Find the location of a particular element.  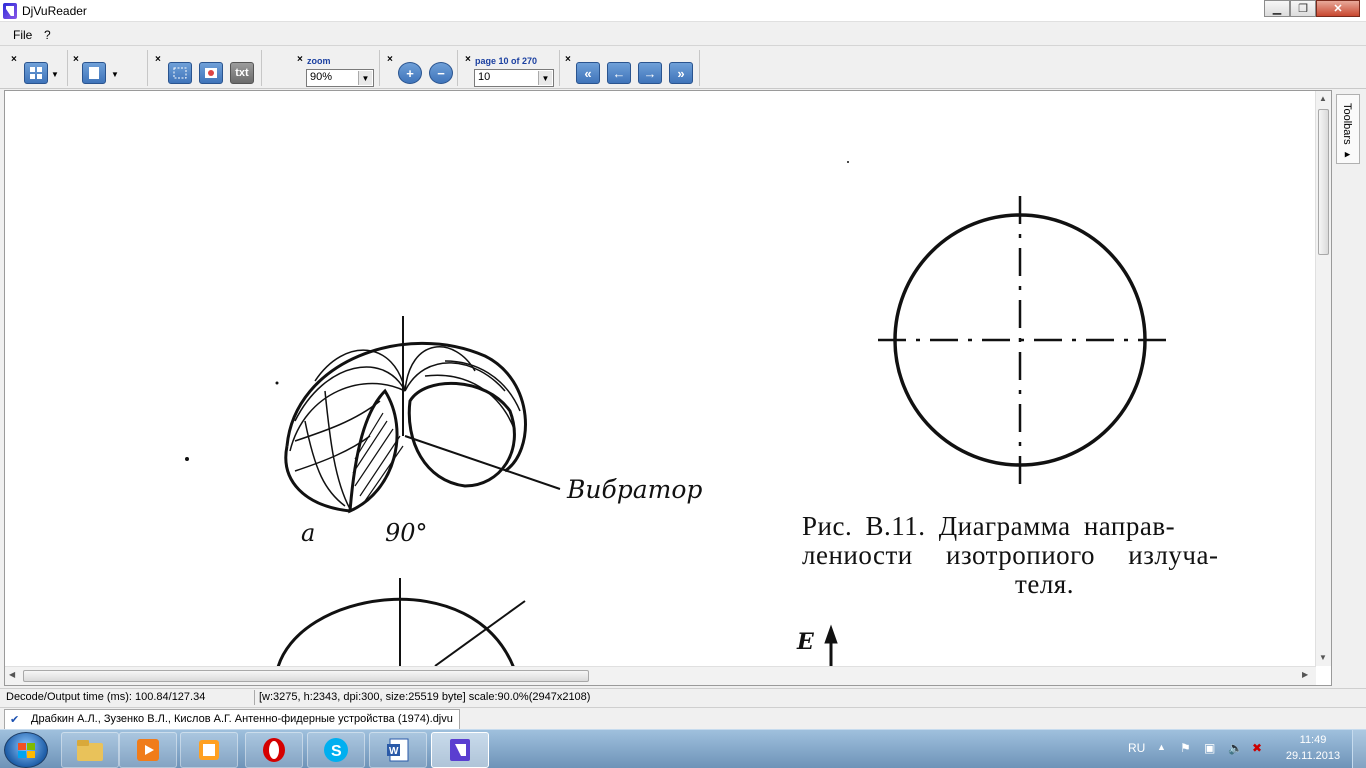

next-page-button: → is located at coordinates (650, 73).